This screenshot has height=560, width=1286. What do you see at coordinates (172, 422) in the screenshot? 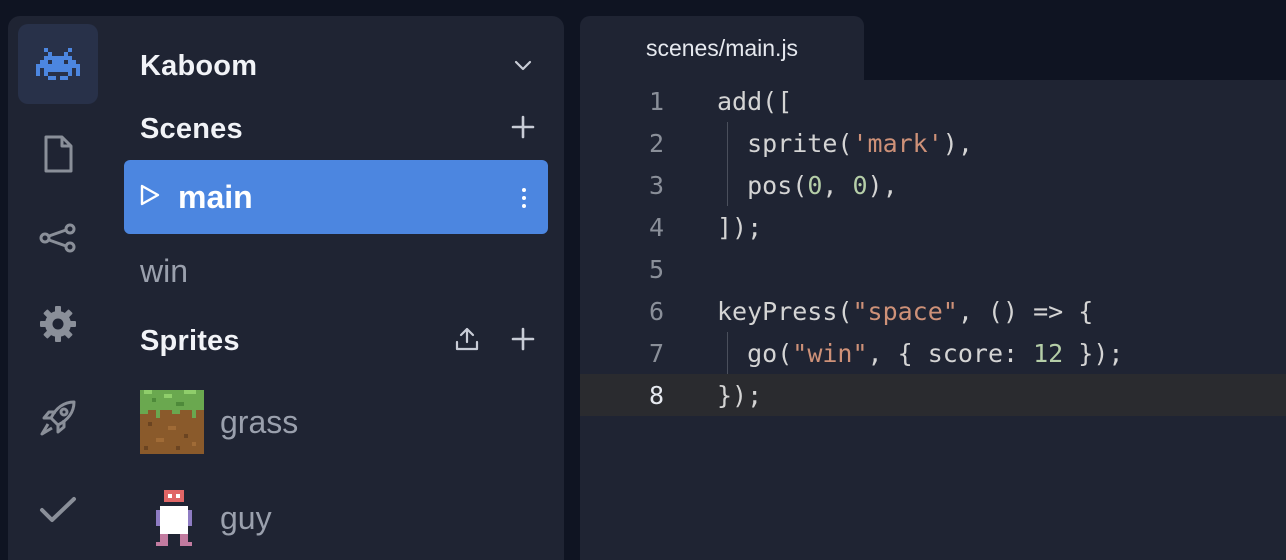
I see `grass-sprite-thumbnail` at bounding box center [172, 422].